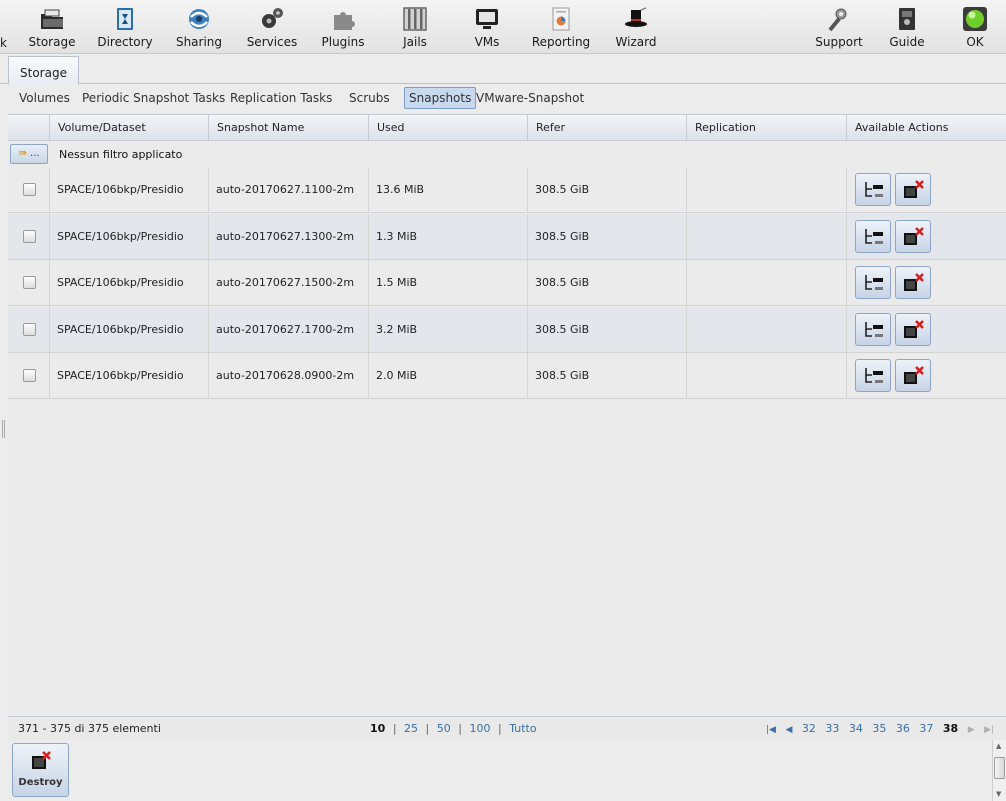 The image size is (1006, 801). I want to click on toolbar-jails-label: Jails, so click(415, 42).